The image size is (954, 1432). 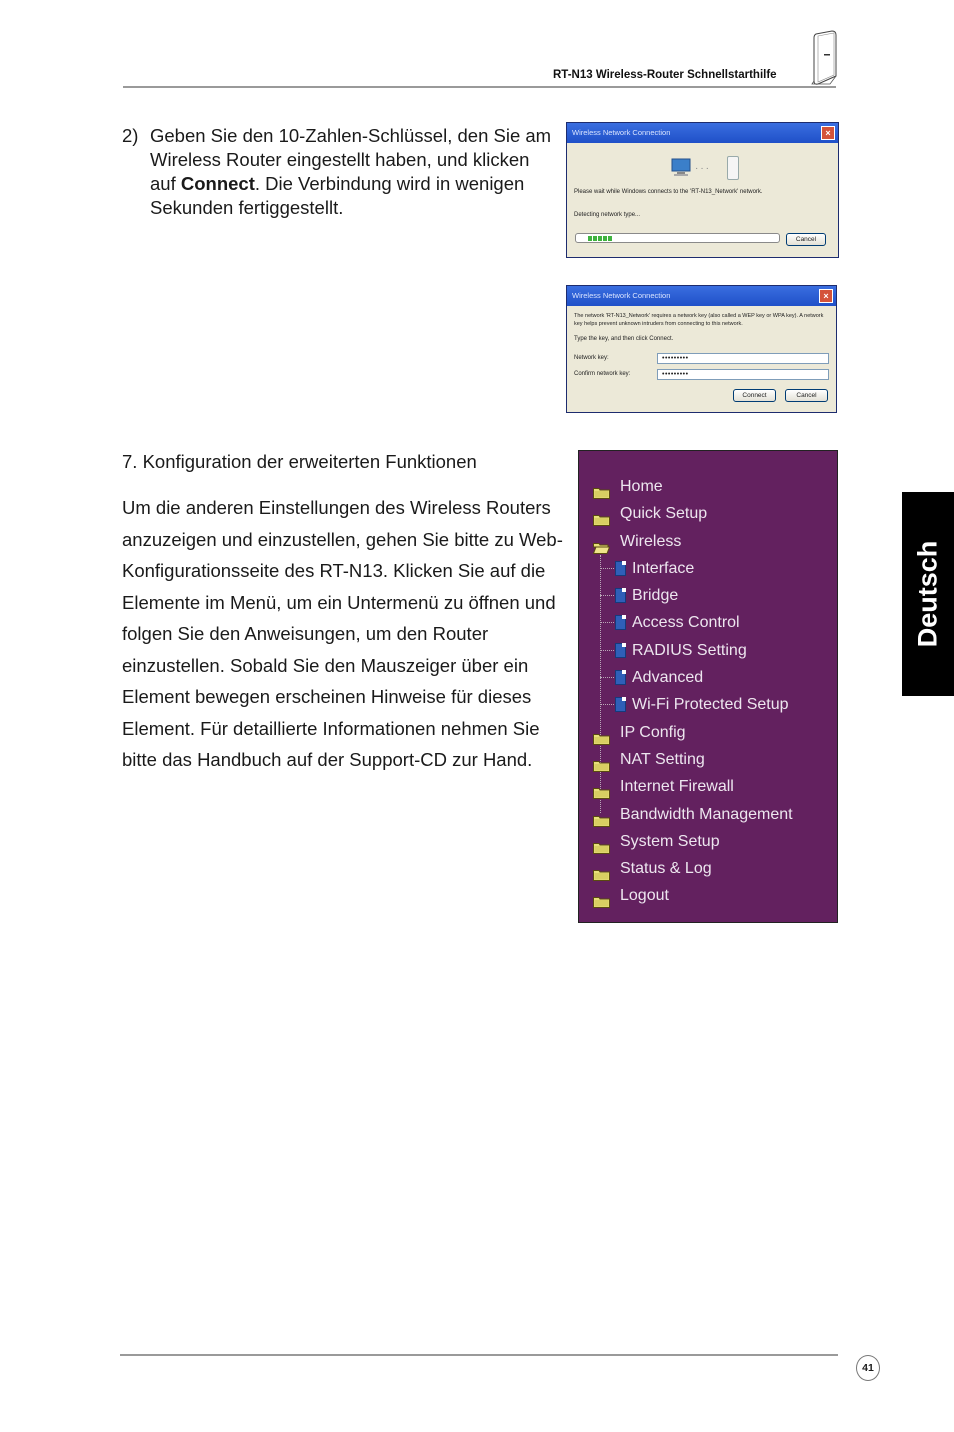 I want to click on header-divider, so click(x=479, y=87).